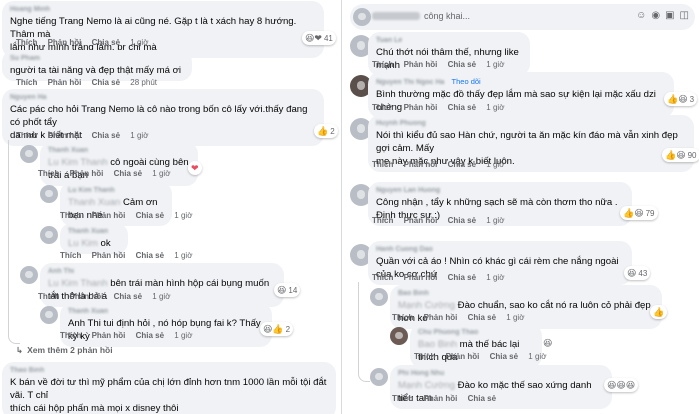 The image size is (699, 414). What do you see at coordinates (681, 99) in the screenshot?
I see `reaction-summary: 👍😆 3` at bounding box center [681, 99].